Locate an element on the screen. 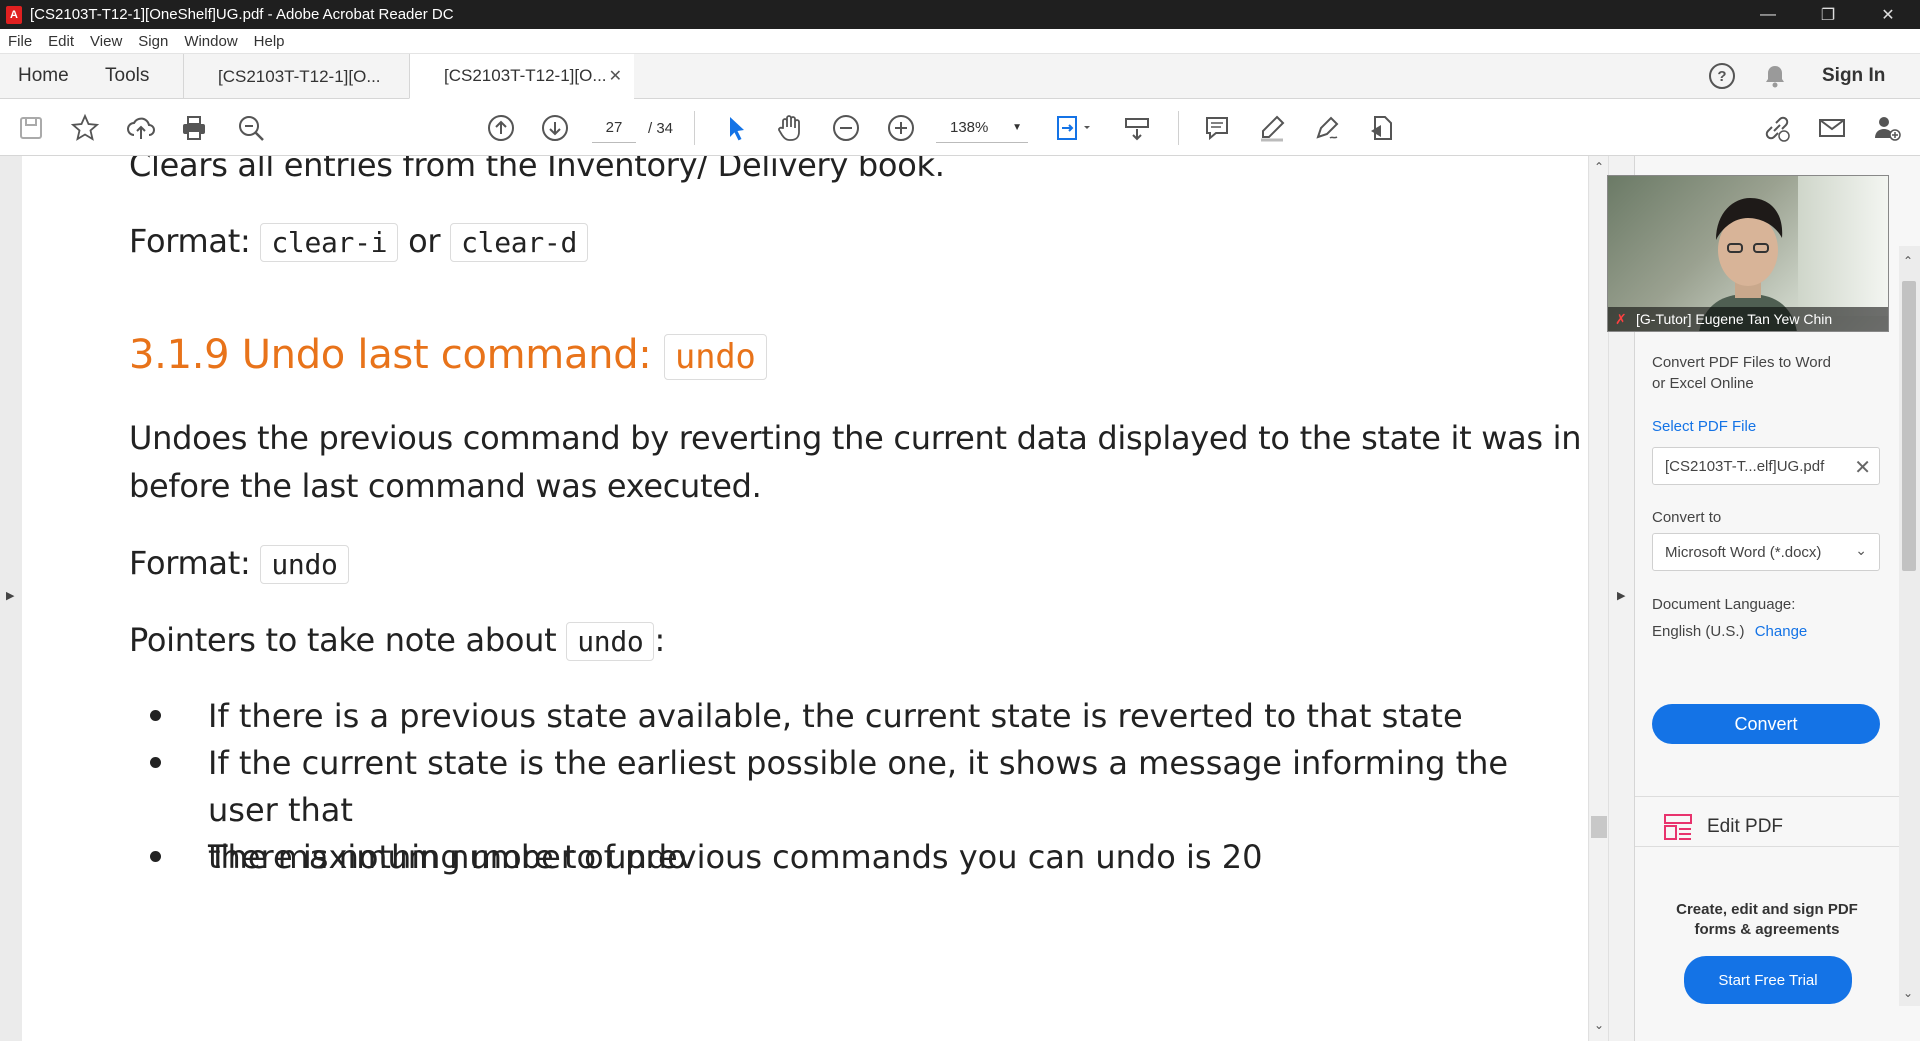 The width and height of the screenshot is (1920, 1041). edit-pdf-icon is located at coordinates (1678, 827).